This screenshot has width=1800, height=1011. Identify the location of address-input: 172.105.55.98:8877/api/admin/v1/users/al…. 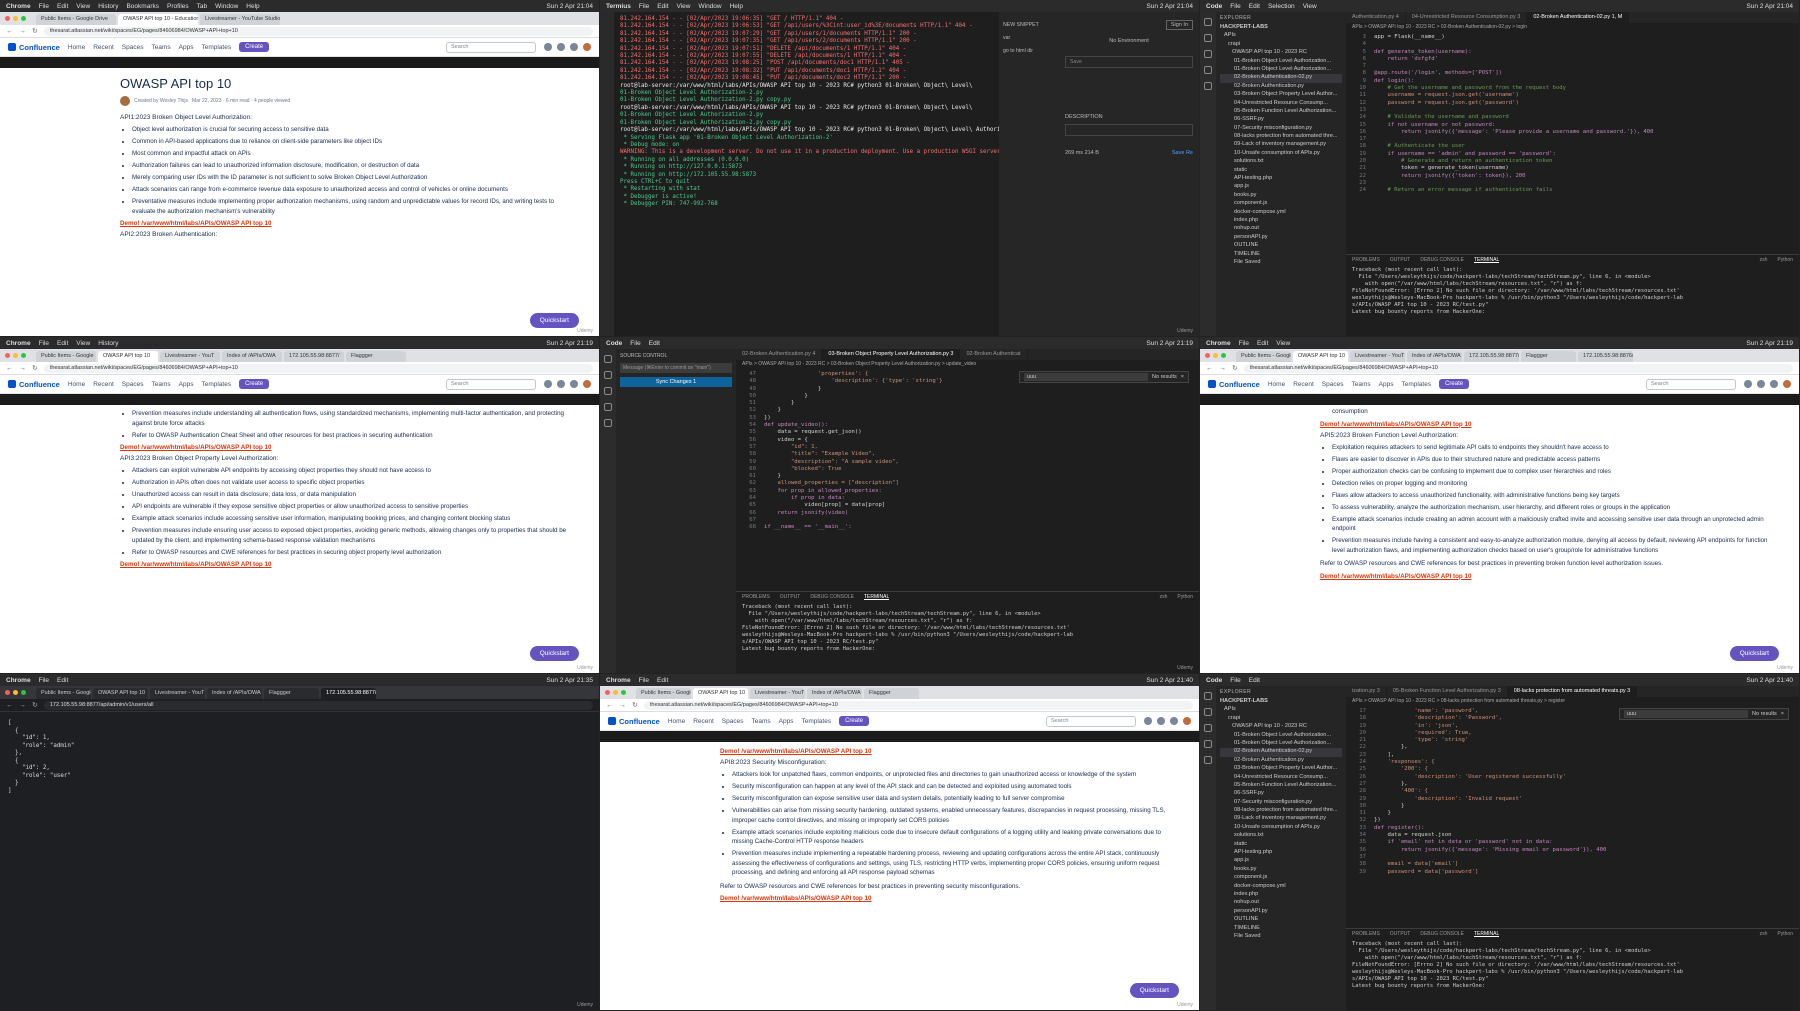
(318, 705).